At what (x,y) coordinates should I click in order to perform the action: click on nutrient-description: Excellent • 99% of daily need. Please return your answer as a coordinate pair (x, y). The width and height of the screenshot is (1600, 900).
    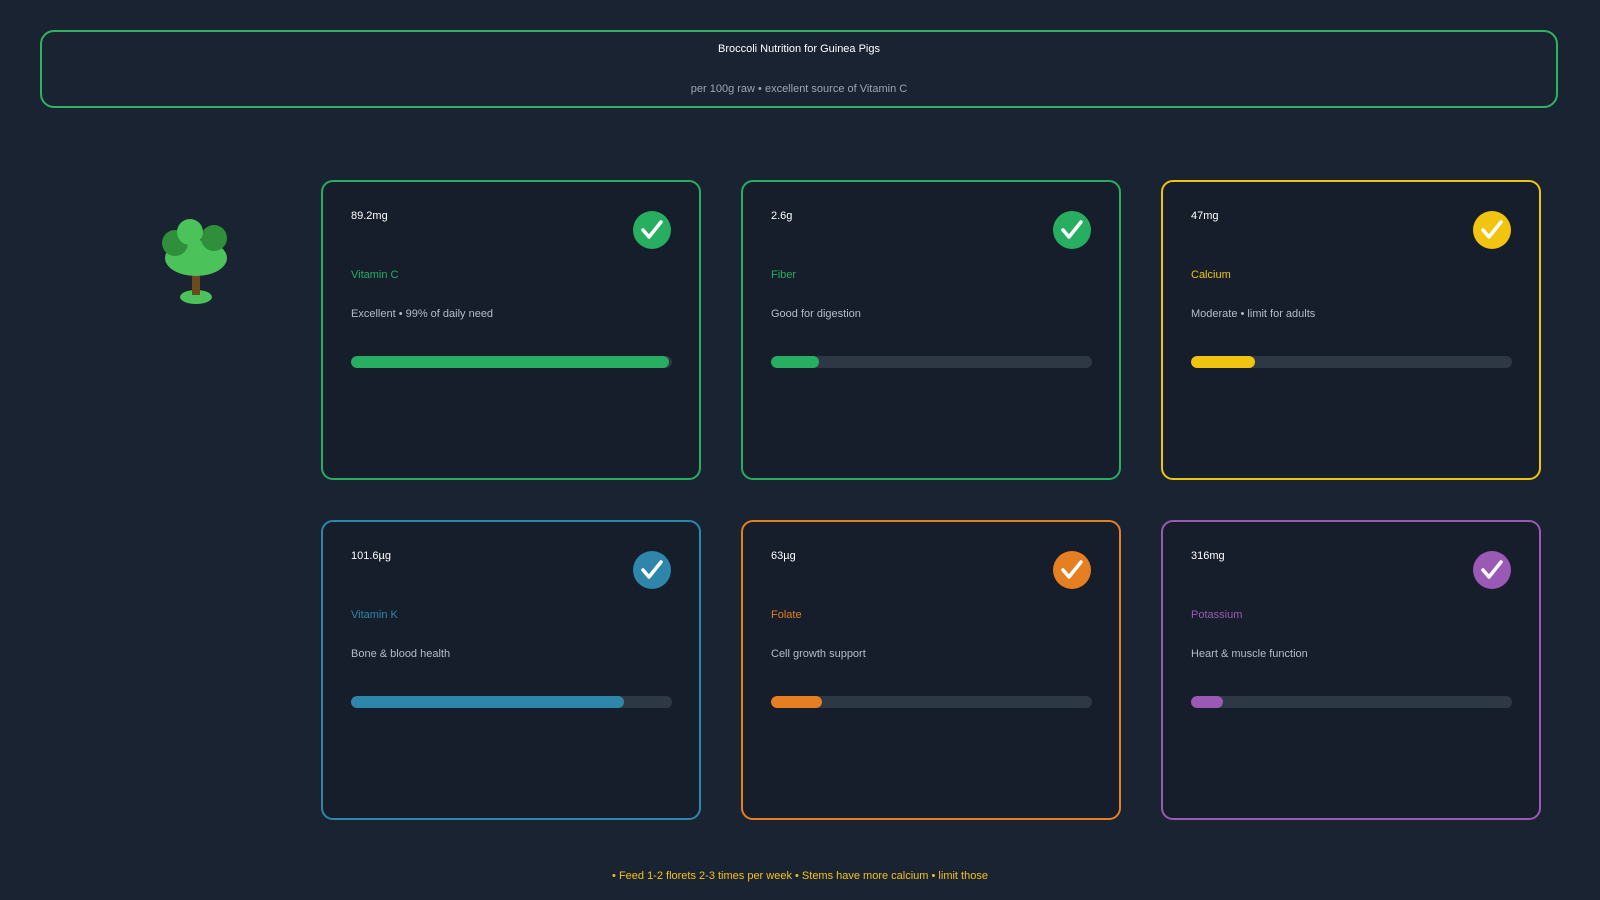
    Looking at the image, I should click on (422, 314).